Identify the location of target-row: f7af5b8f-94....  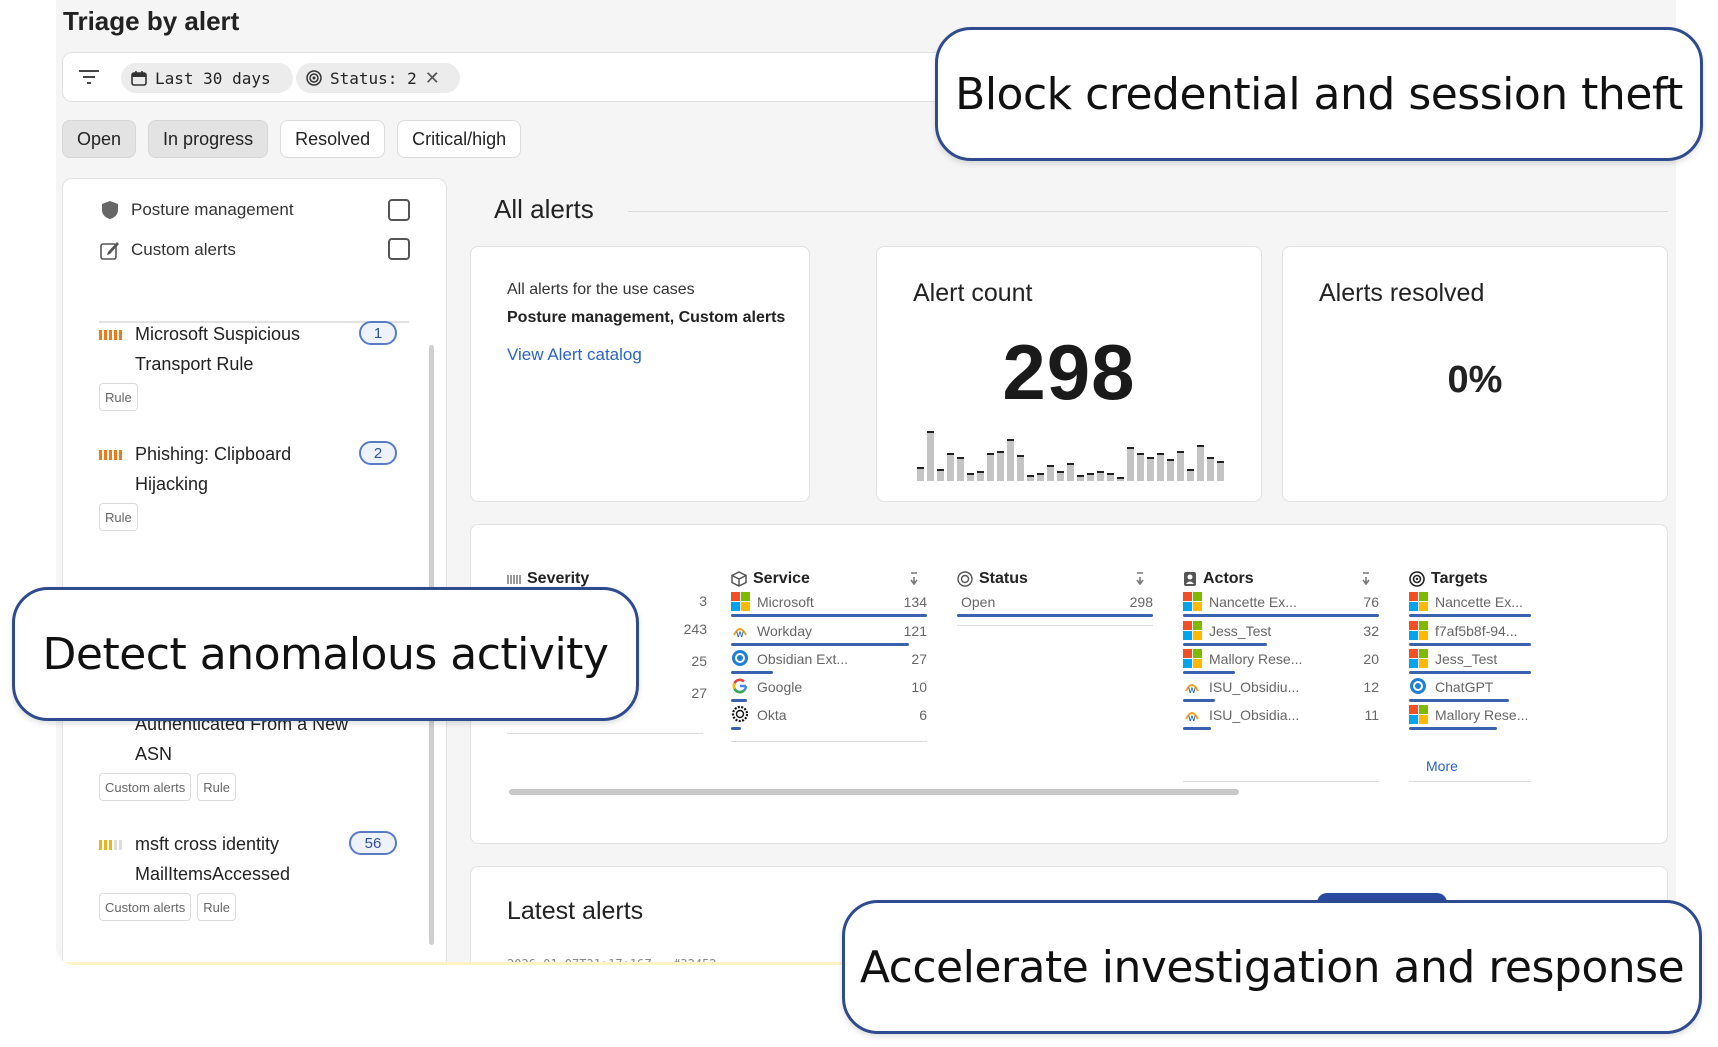
(1474, 632).